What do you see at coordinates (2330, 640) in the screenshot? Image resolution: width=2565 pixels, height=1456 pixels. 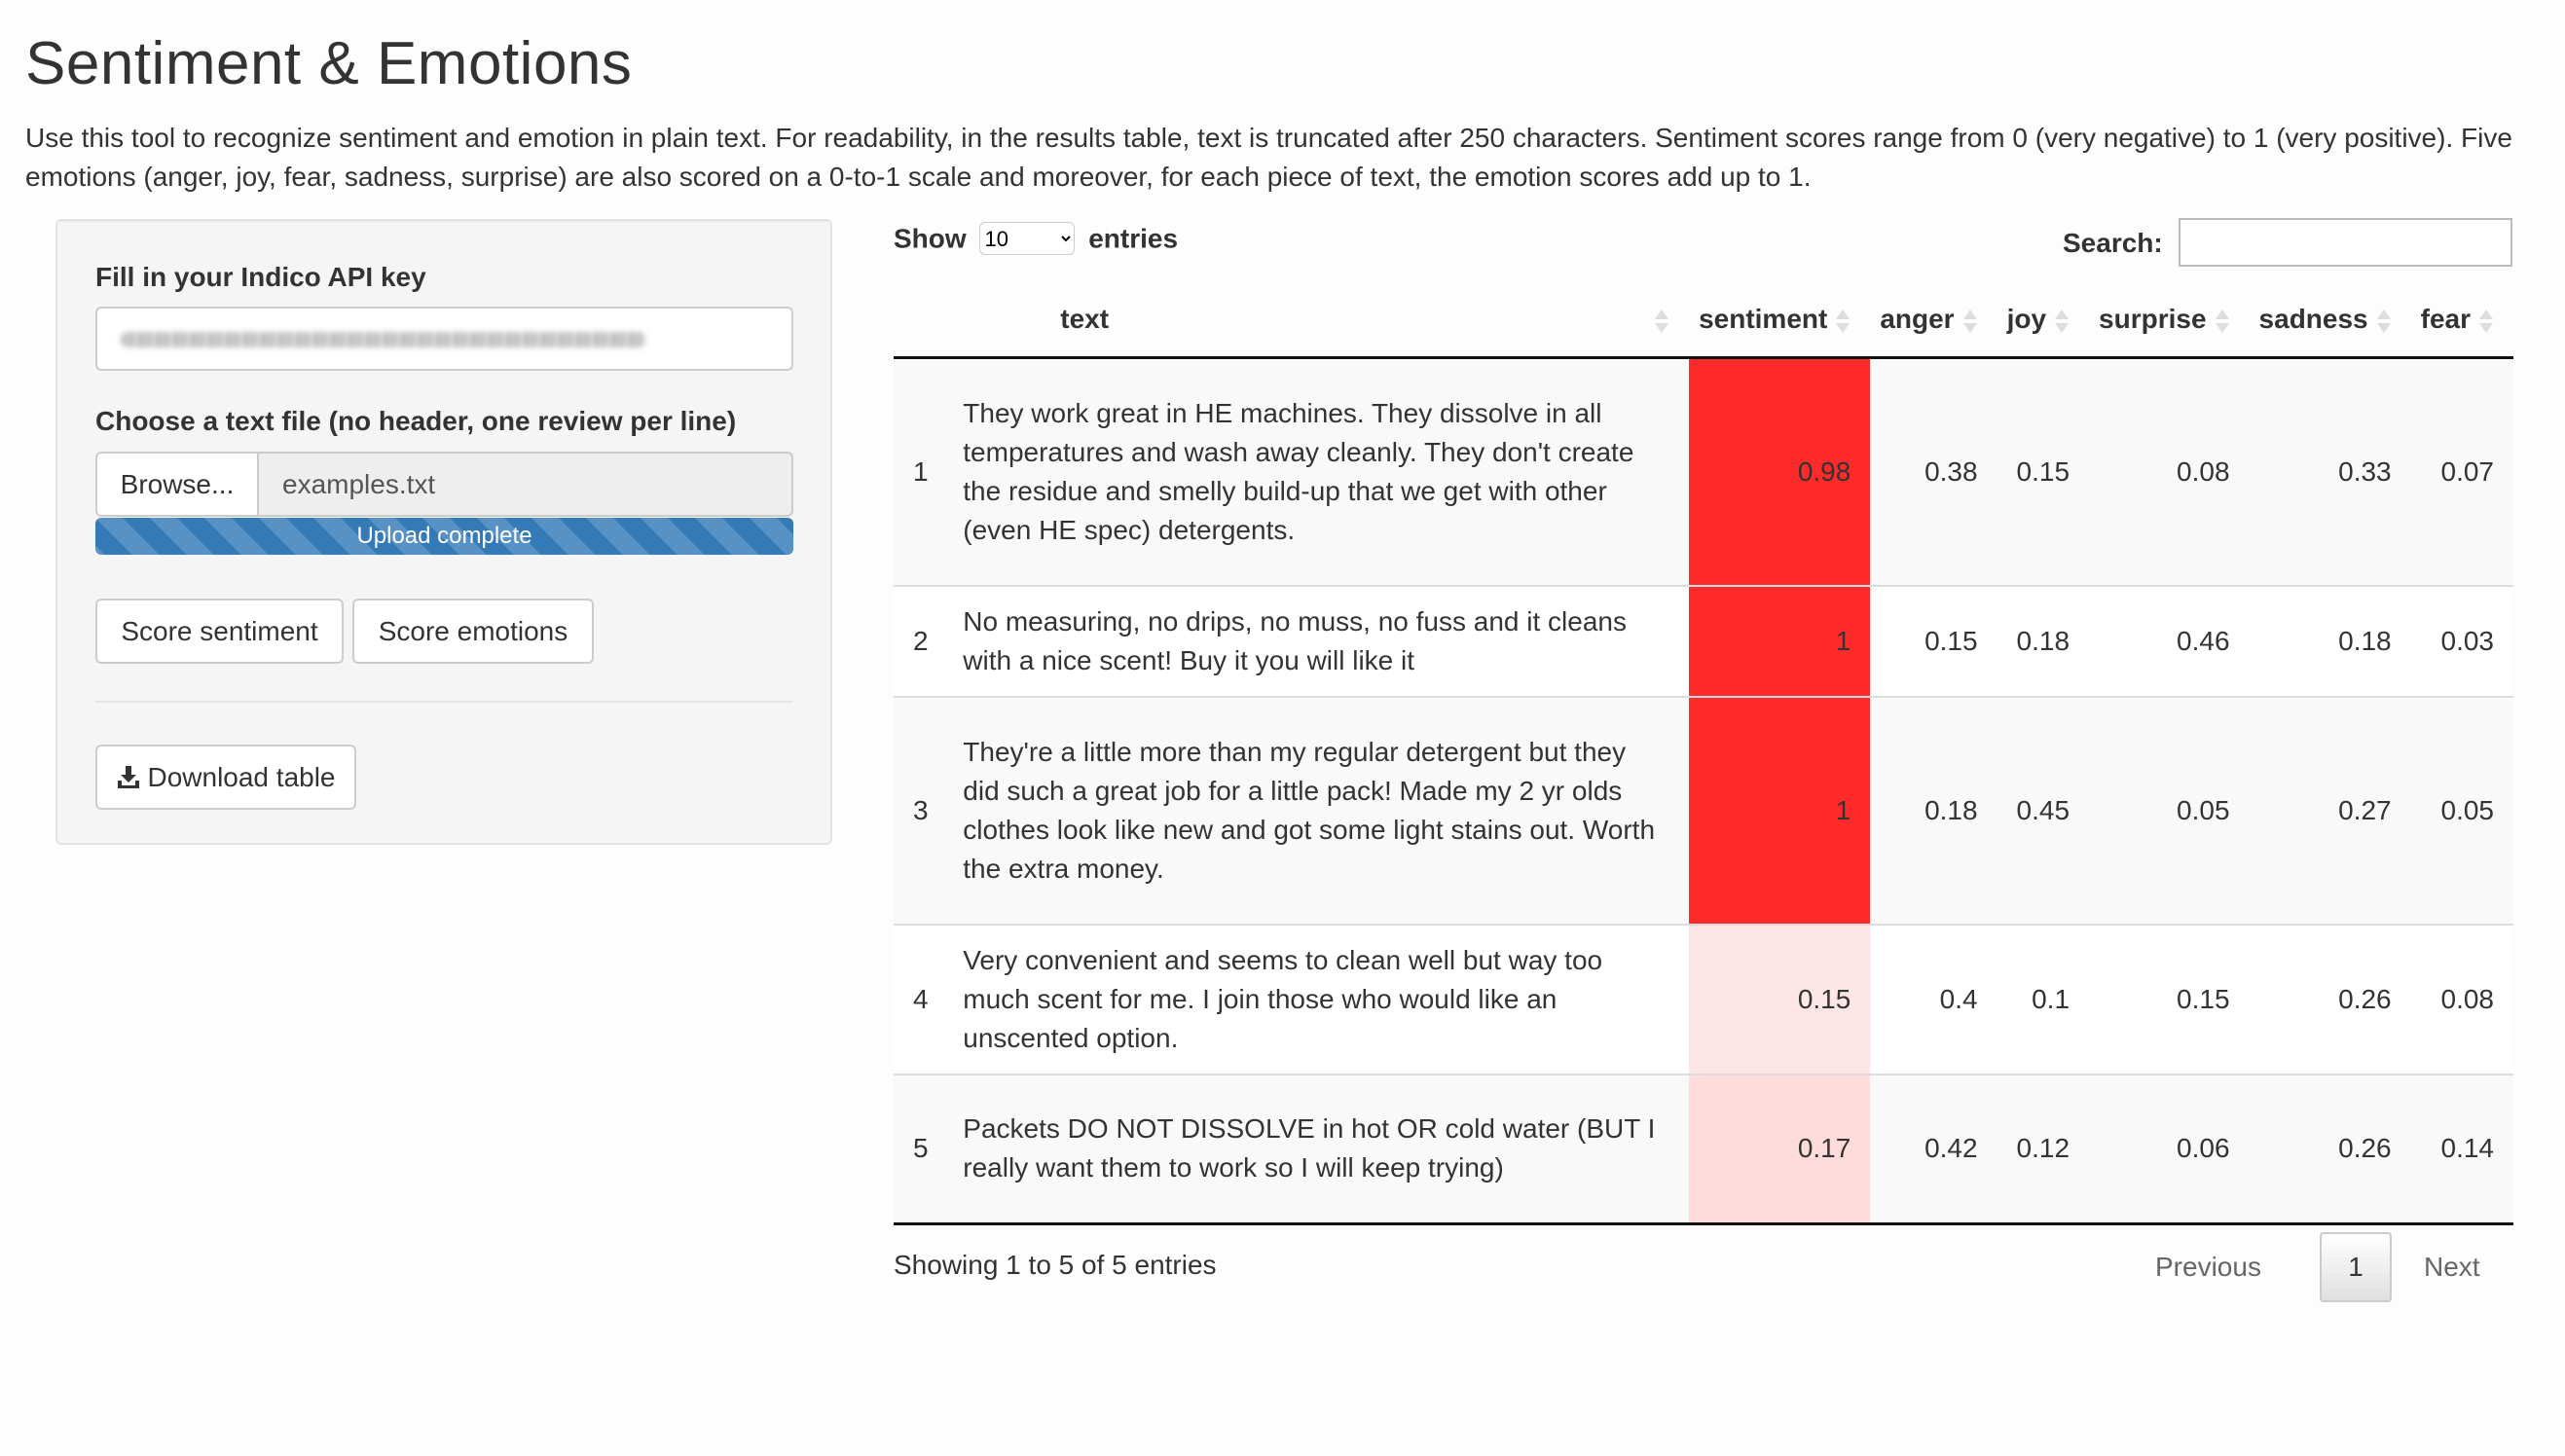 I see `sadness-cell: 0.18` at bounding box center [2330, 640].